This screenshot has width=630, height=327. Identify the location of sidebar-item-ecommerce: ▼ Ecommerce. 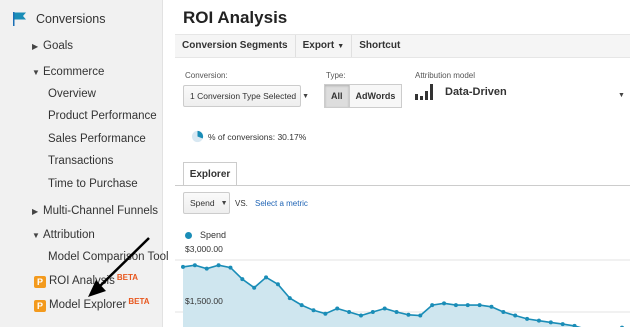
(68, 72).